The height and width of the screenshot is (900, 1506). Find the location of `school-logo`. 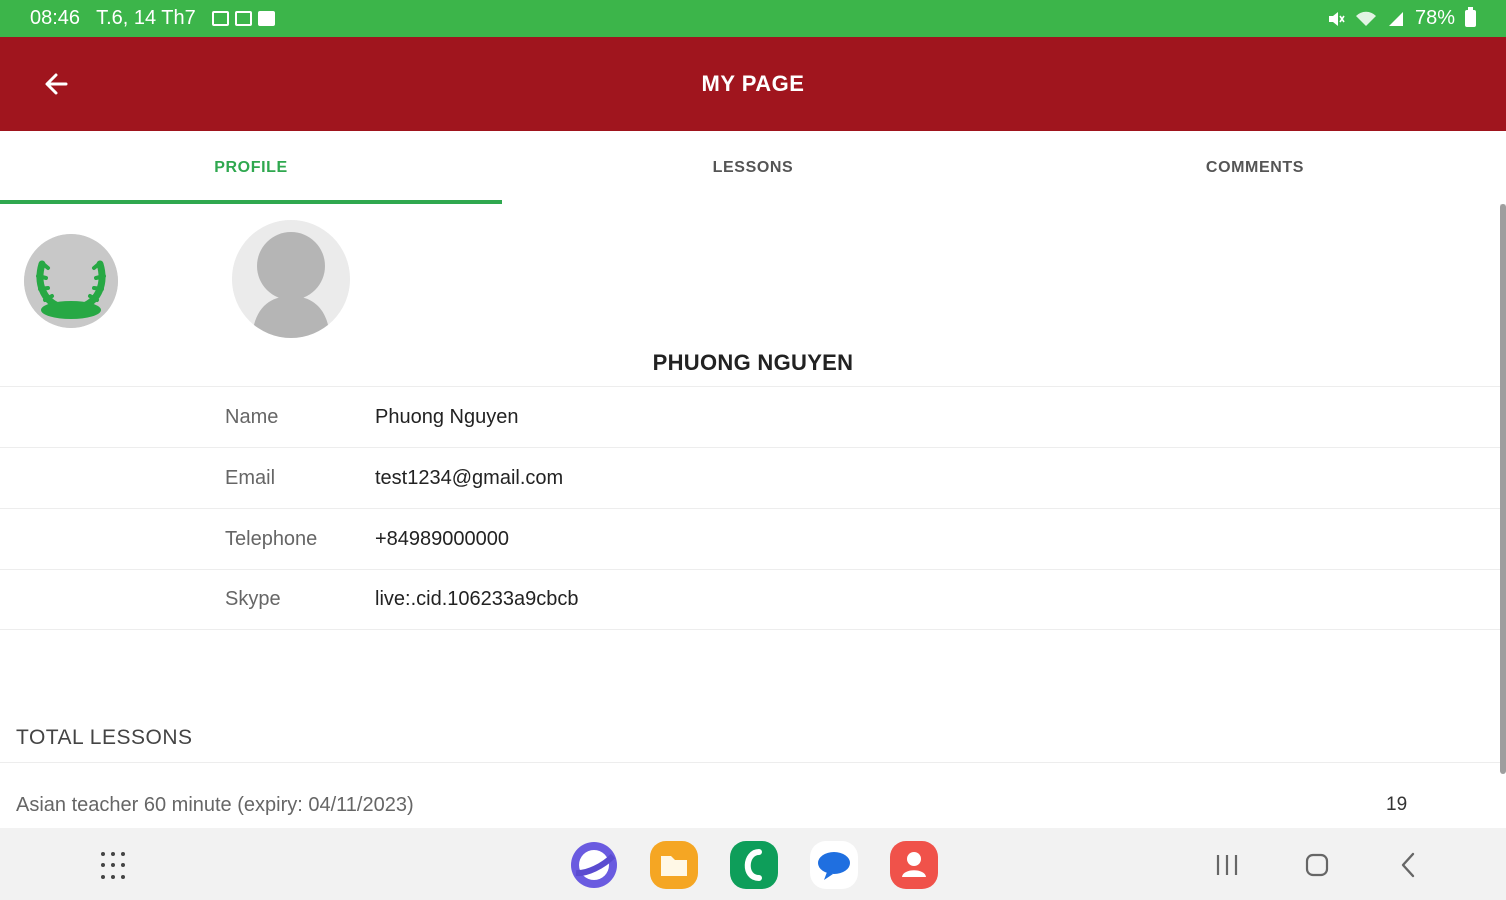

school-logo is located at coordinates (71, 281).